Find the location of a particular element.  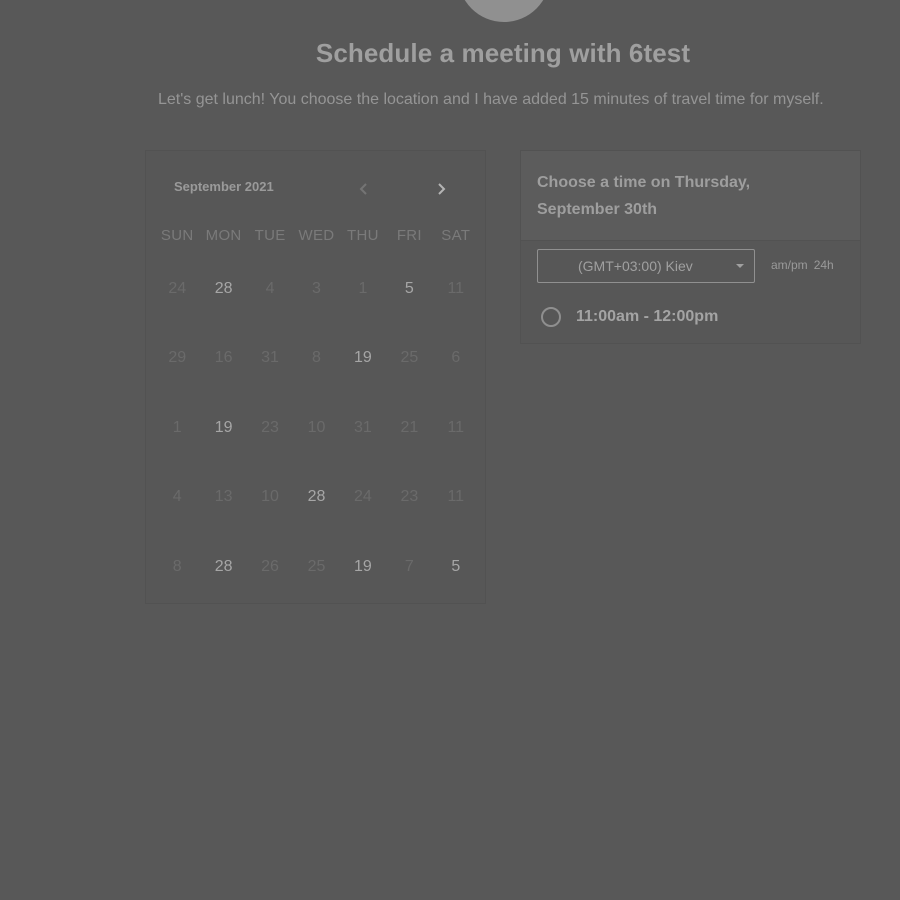

previous-month-button is located at coordinates (364, 189).